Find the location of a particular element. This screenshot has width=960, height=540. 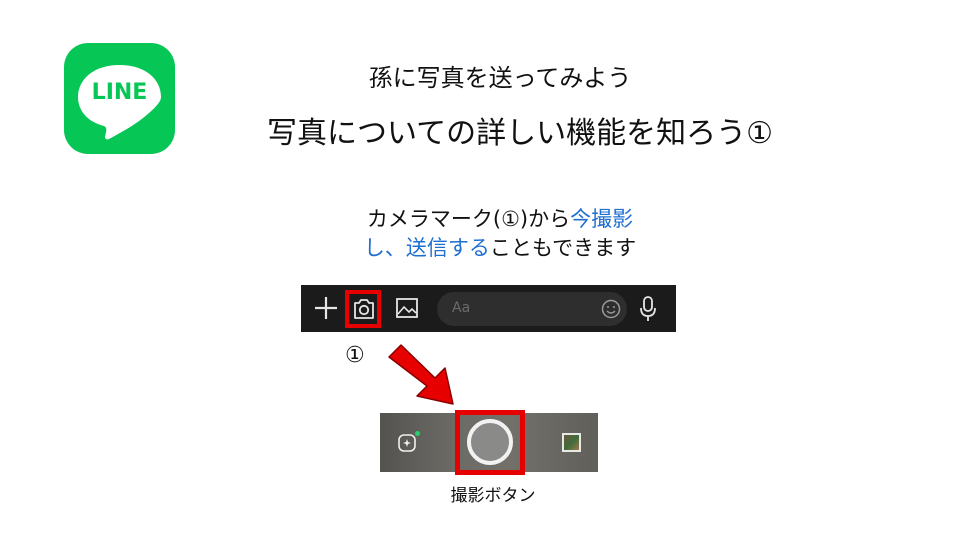

shutter-button is located at coordinates (490, 442).